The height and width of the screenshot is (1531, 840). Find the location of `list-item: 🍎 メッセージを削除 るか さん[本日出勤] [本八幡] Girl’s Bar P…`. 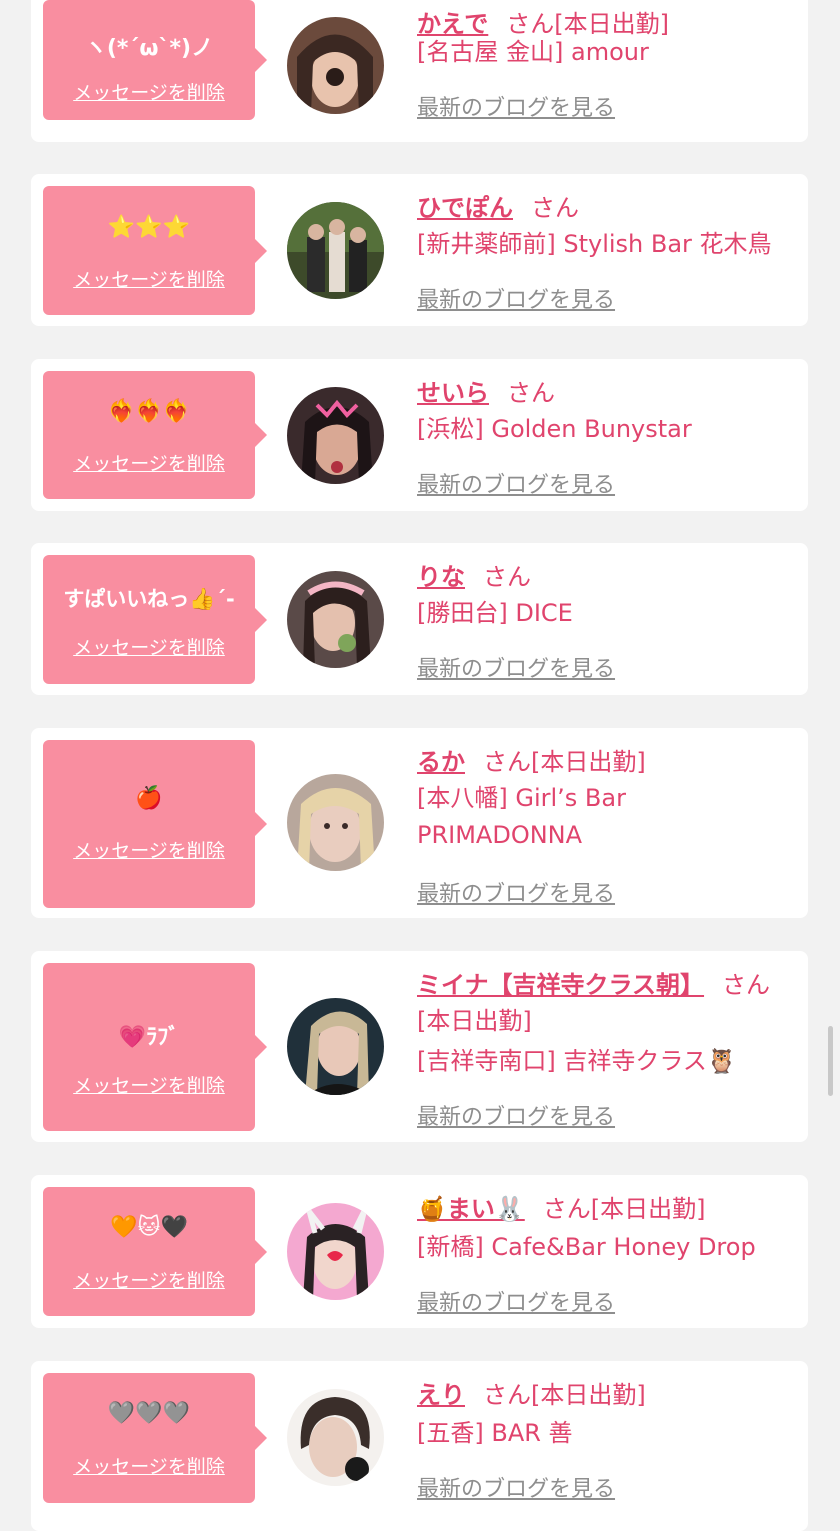

list-item: 🍎 メッセージを削除 るか さん[本日出勤] [本八幡] Girl’s Bar P… is located at coordinates (419, 823).